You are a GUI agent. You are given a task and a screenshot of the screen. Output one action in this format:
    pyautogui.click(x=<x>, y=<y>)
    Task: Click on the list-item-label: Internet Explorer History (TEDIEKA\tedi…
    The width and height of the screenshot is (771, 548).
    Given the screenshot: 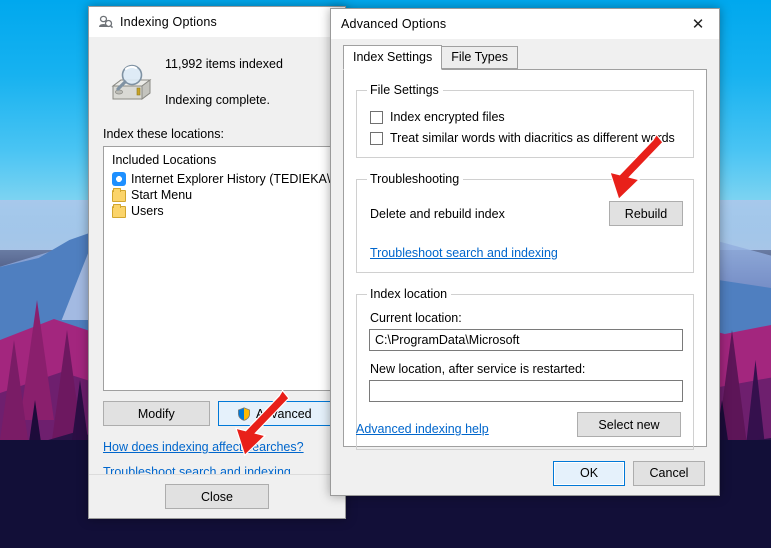 What is the action you would take?
    pyautogui.click(x=231, y=179)
    